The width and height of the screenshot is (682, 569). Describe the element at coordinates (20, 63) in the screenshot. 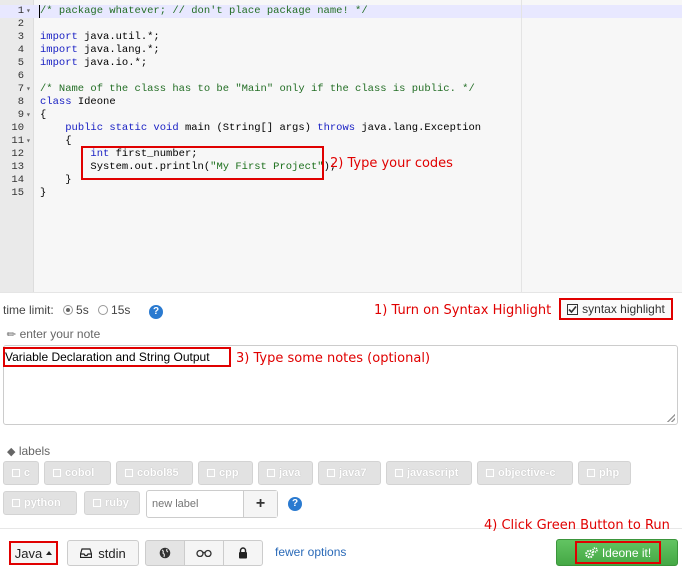

I see `line-number: 5` at that location.